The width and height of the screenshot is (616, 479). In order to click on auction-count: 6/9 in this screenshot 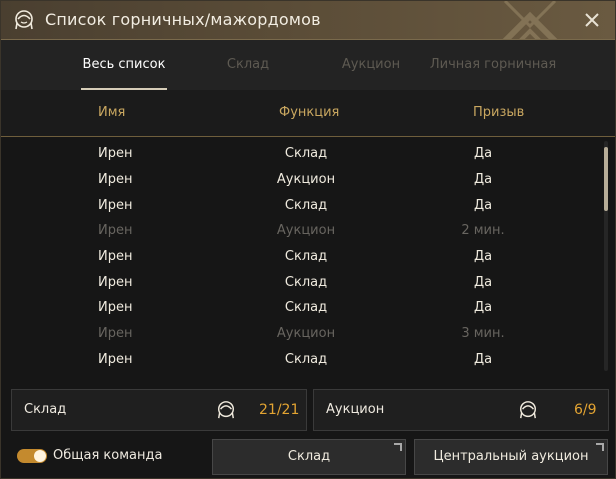, I will do `click(585, 410)`.